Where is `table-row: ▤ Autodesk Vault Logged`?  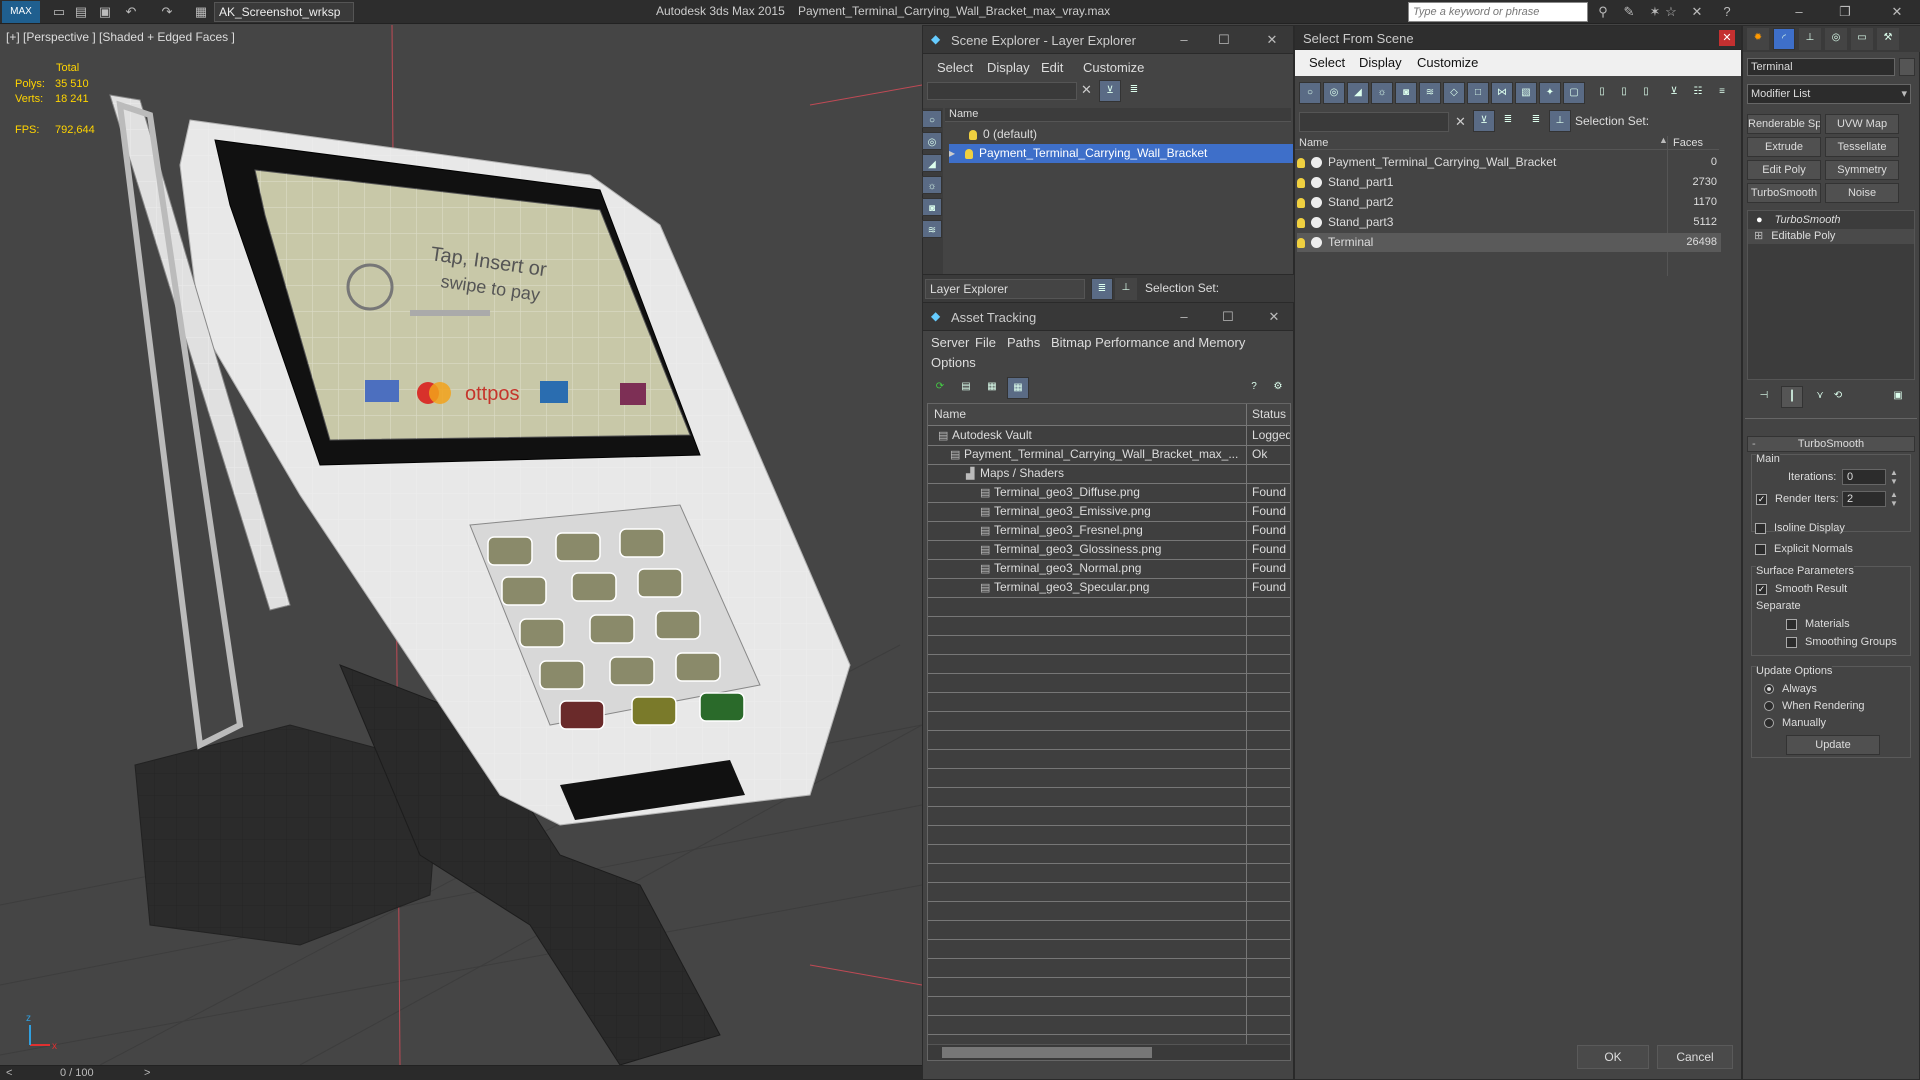 table-row: ▤ Autodesk Vault Logged is located at coordinates (1109, 436).